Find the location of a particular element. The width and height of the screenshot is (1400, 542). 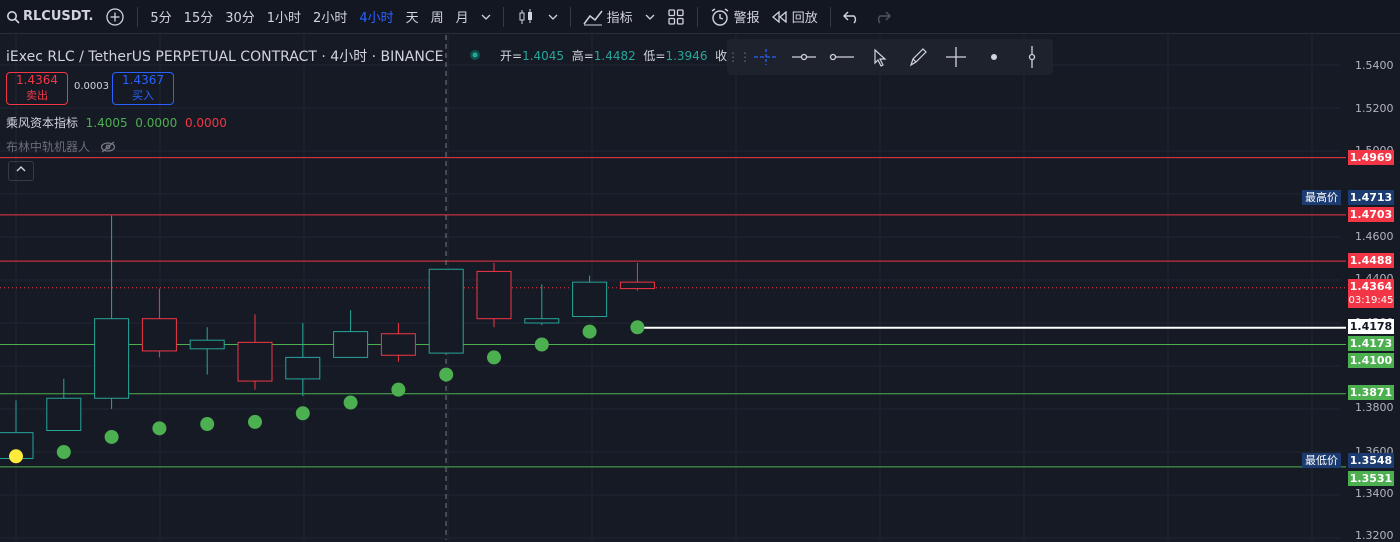

trend-arrow-tool is located at coordinates (918, 57).